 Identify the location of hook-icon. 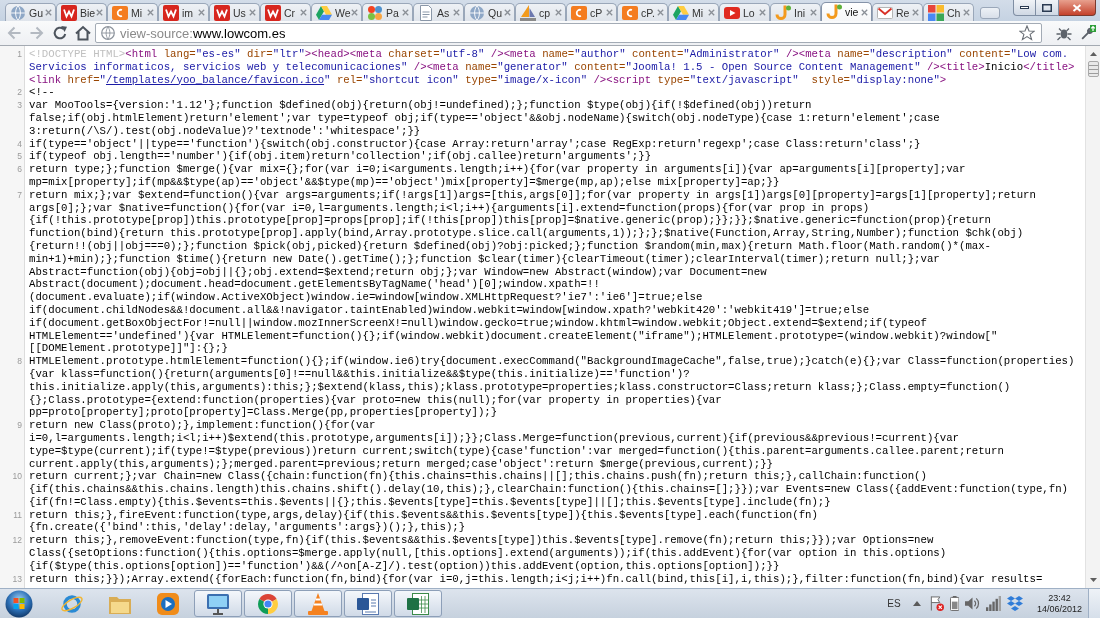
(783, 12).